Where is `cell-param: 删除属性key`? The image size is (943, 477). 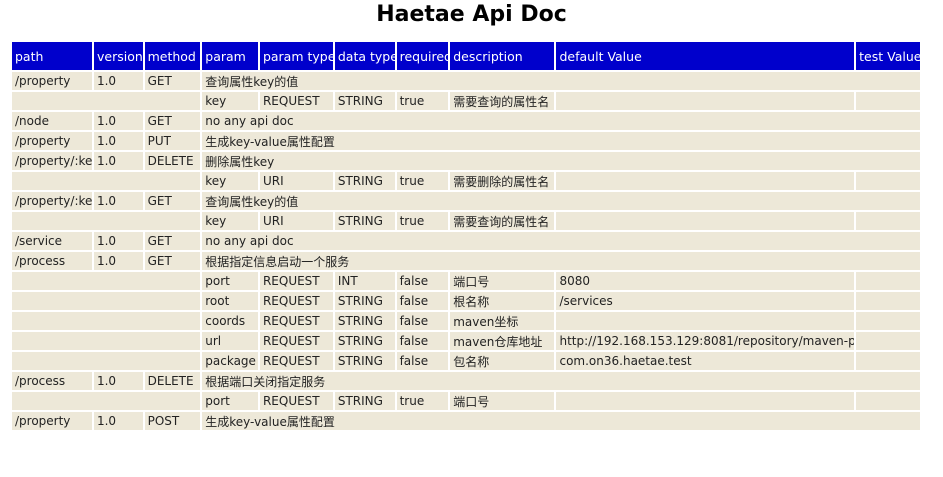 cell-param: 删除属性key is located at coordinates (561, 161).